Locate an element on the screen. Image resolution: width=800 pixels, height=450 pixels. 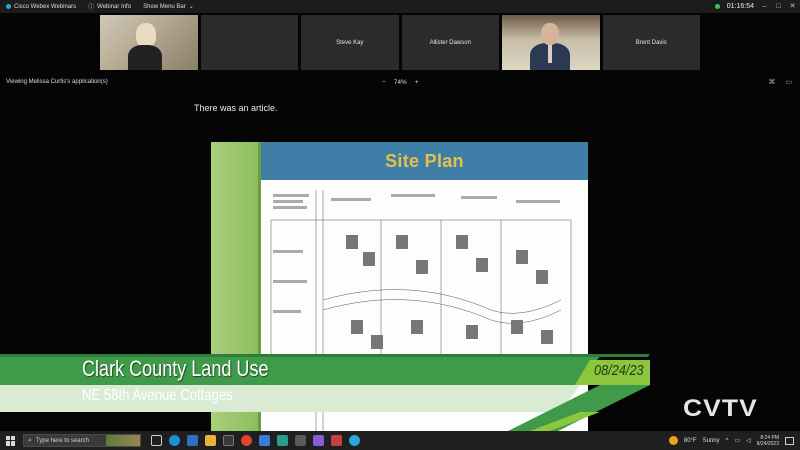
minimize-icon: – is located at coordinates (764, 6).